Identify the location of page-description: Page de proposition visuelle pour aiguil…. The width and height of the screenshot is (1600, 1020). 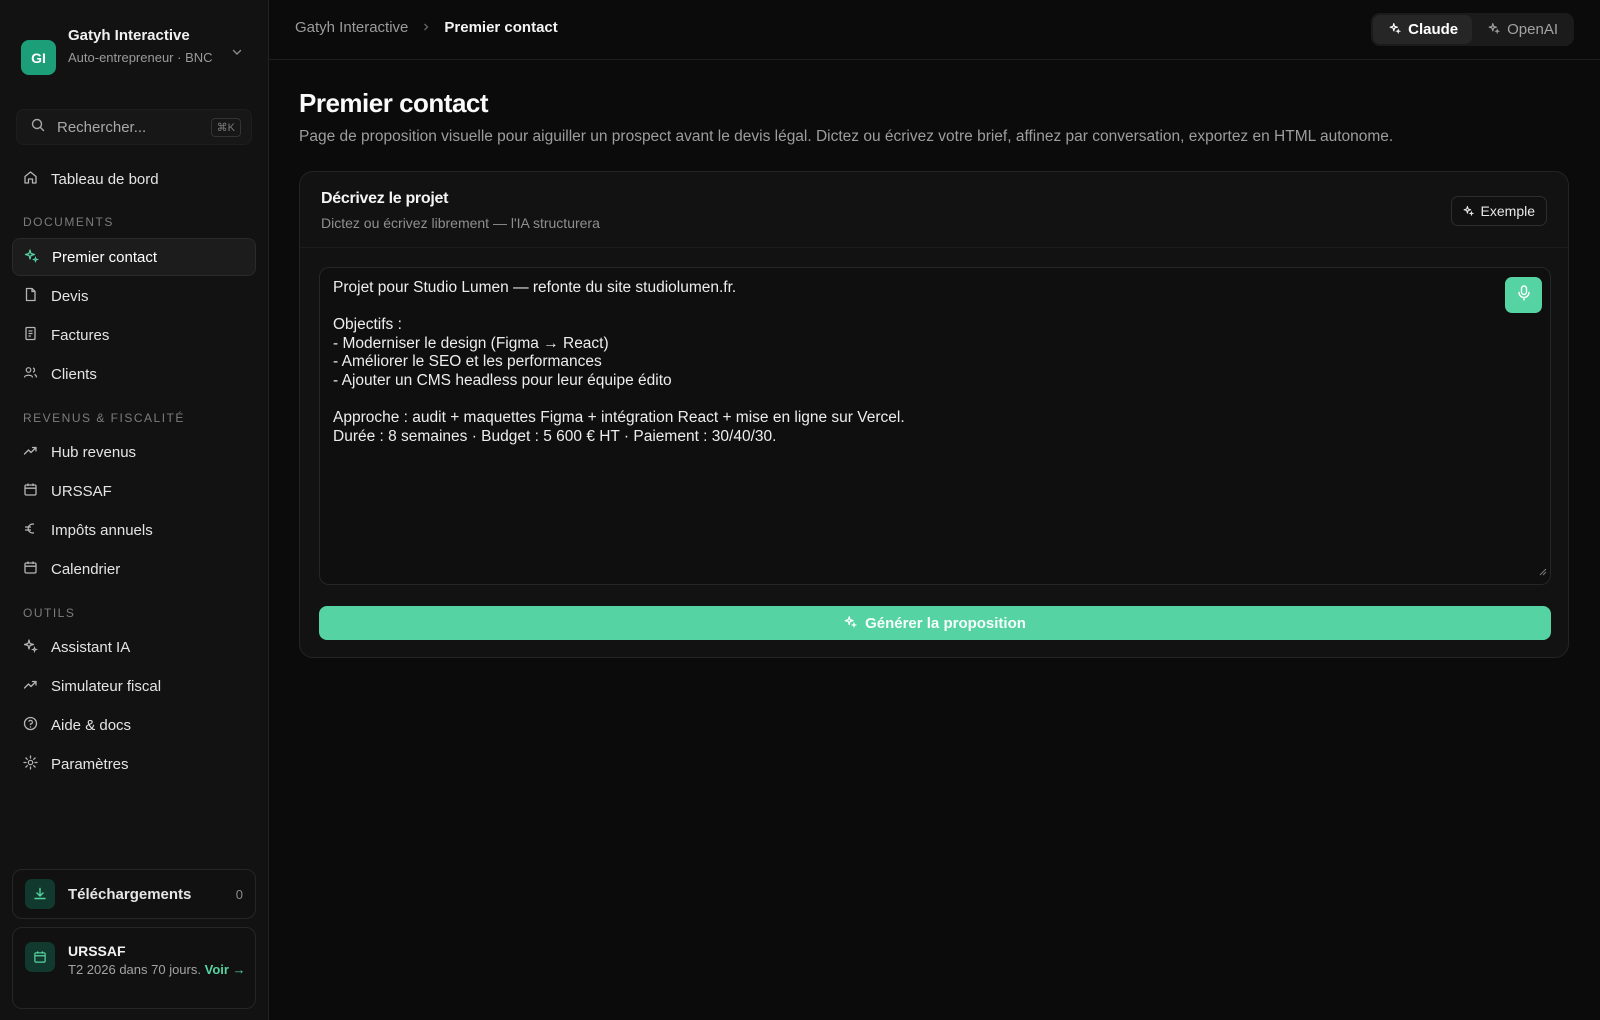
(846, 136).